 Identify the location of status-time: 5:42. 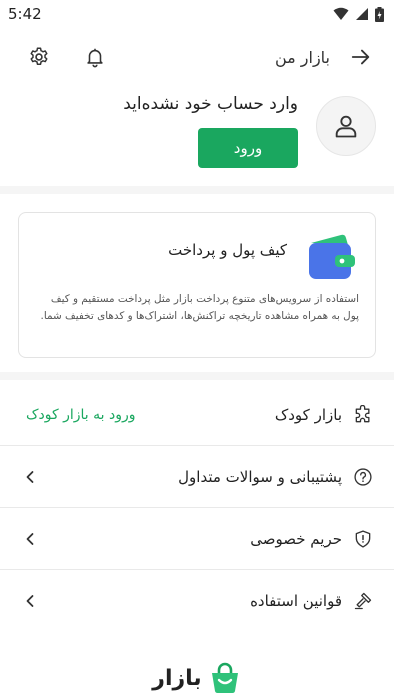
(25, 14).